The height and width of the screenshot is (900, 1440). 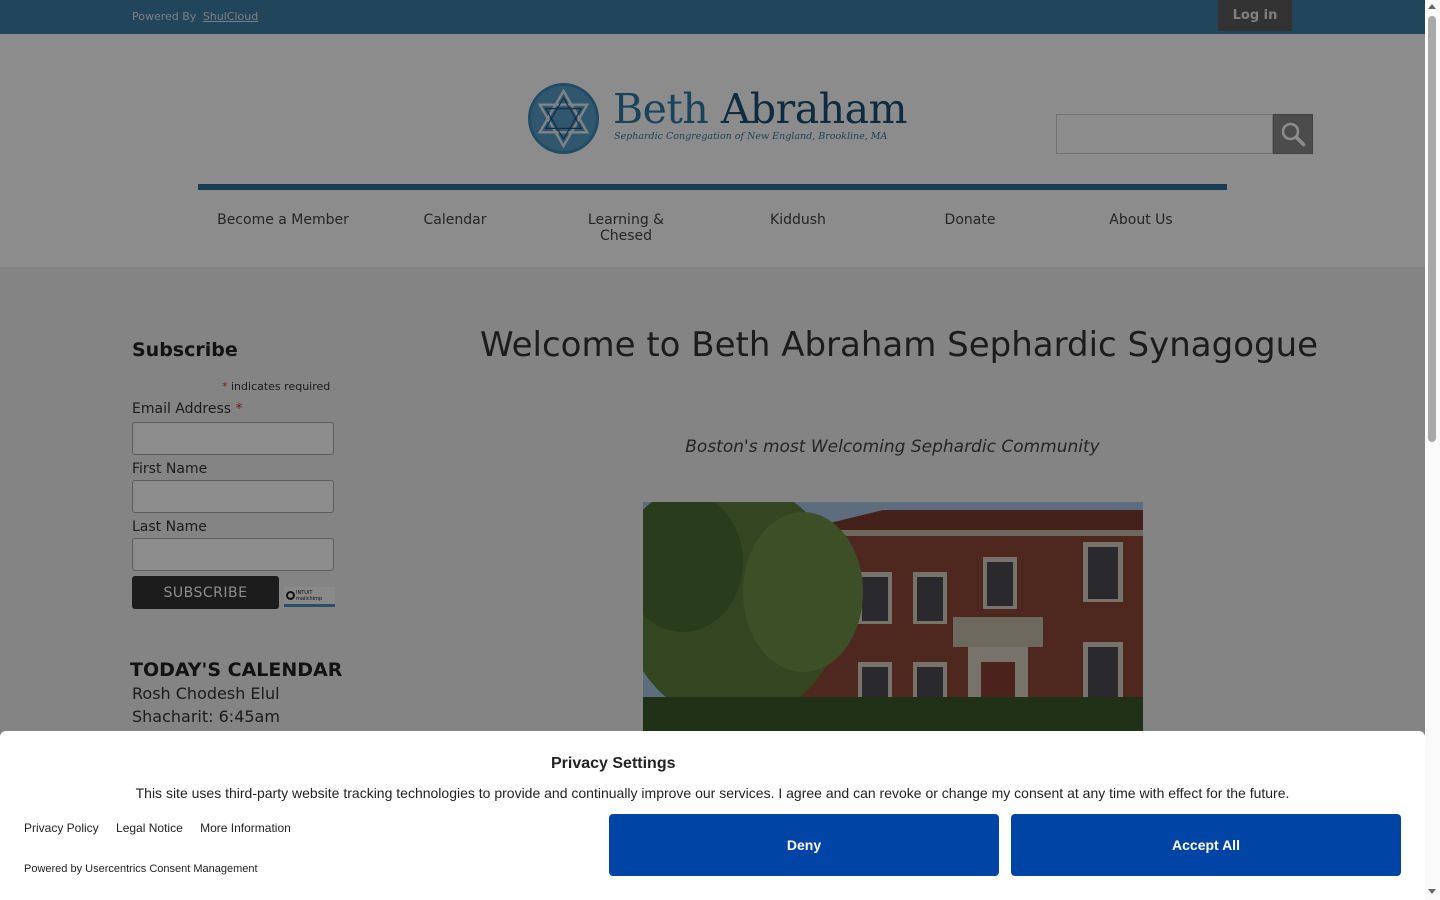 I want to click on consent-title: Privacy Settings, so click(x=613, y=763).